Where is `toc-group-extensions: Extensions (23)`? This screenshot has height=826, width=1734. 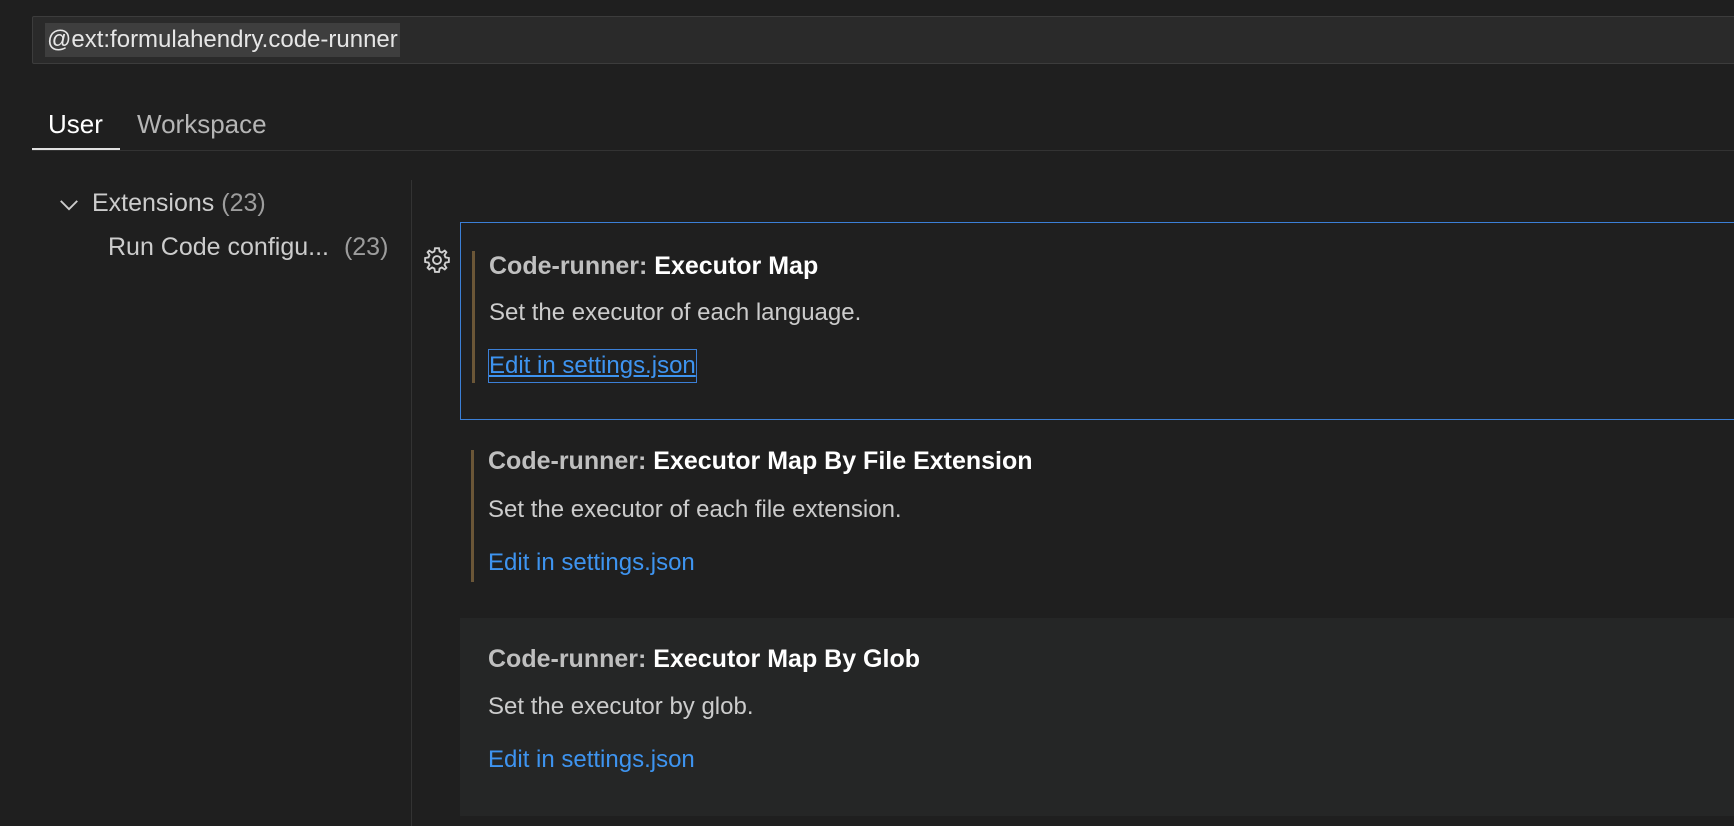 toc-group-extensions: Extensions (23) is located at coordinates (179, 203).